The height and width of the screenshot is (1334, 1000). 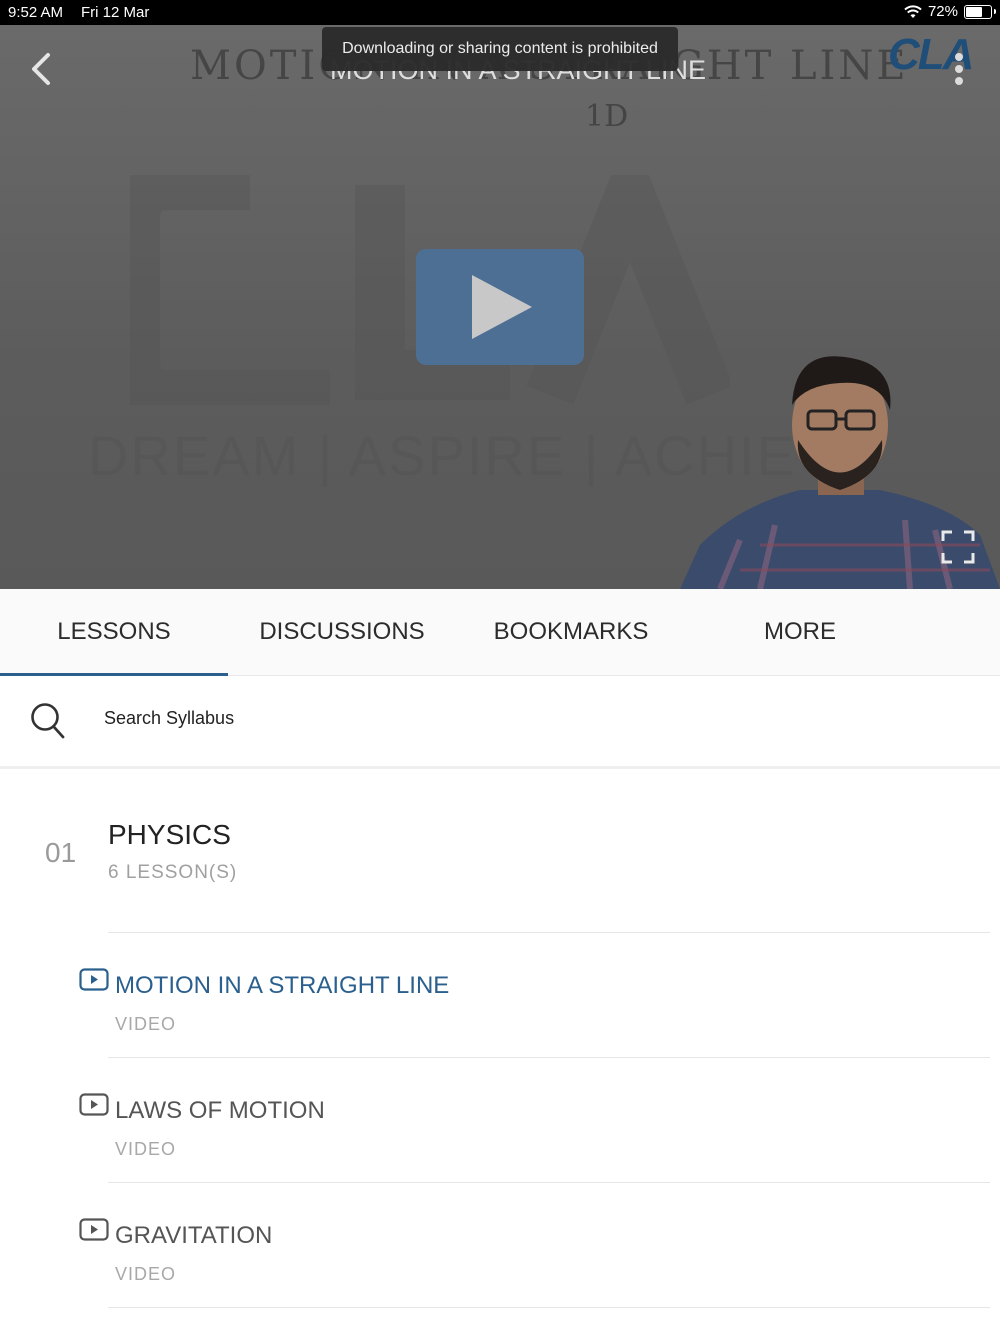 What do you see at coordinates (974, 11) in the screenshot?
I see `battery-level-fill` at bounding box center [974, 11].